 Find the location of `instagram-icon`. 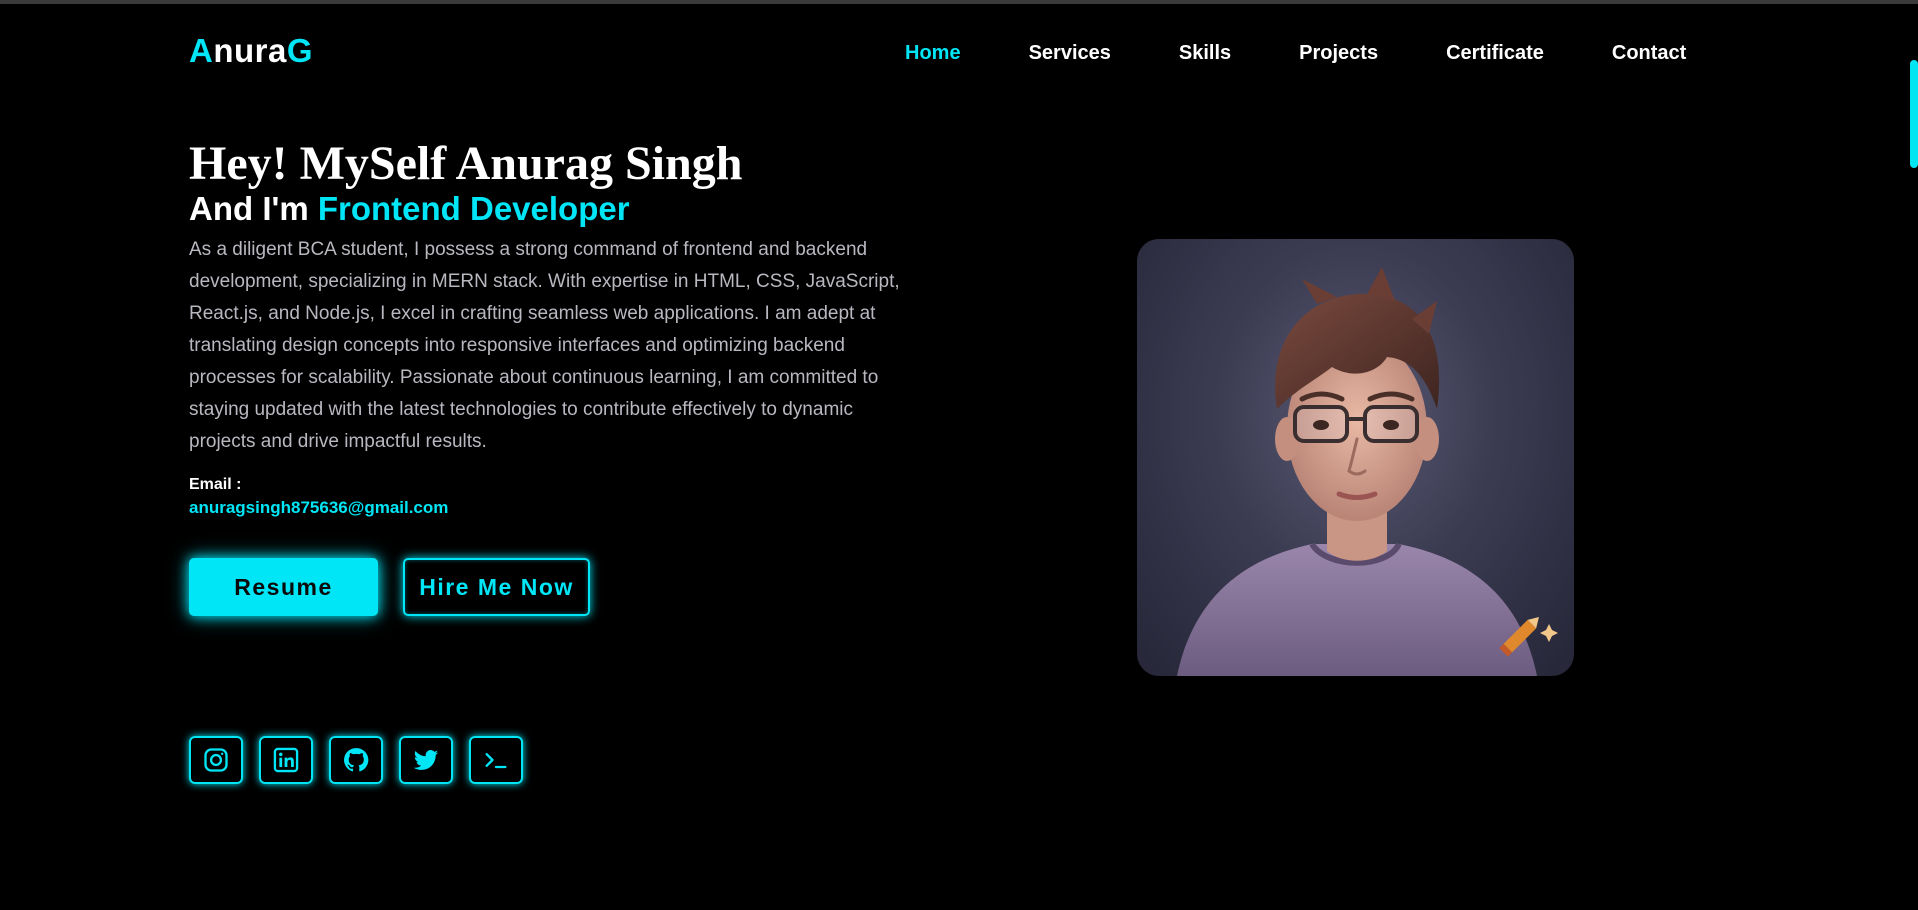

instagram-icon is located at coordinates (216, 760).